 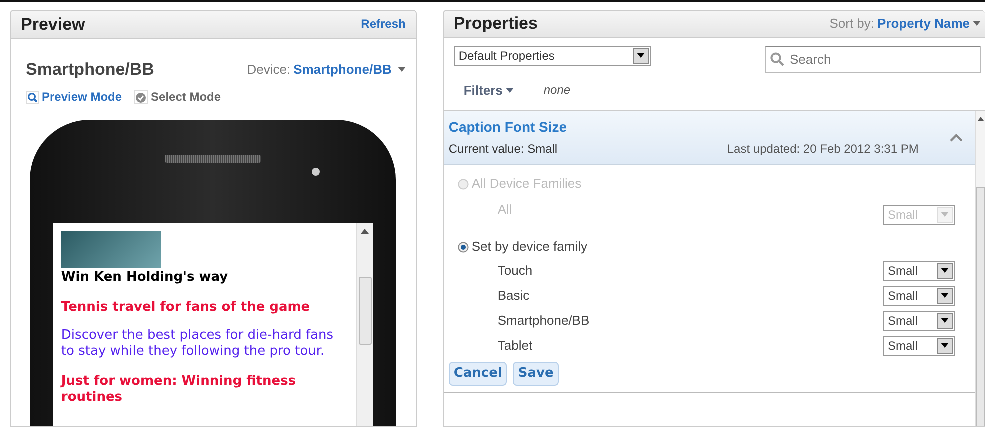 What do you see at coordinates (515, 345) in the screenshot?
I see `device-family-label: Tablet` at bounding box center [515, 345].